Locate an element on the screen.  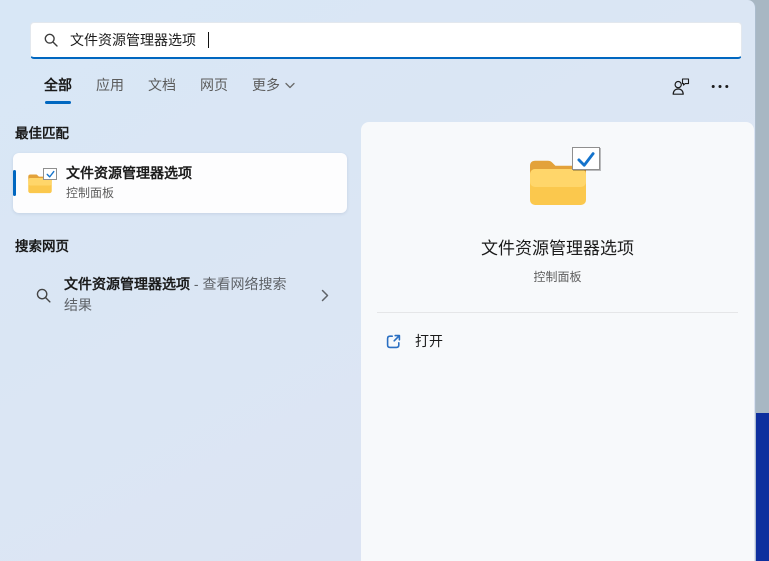
open-external-icon is located at coordinates (393, 341).